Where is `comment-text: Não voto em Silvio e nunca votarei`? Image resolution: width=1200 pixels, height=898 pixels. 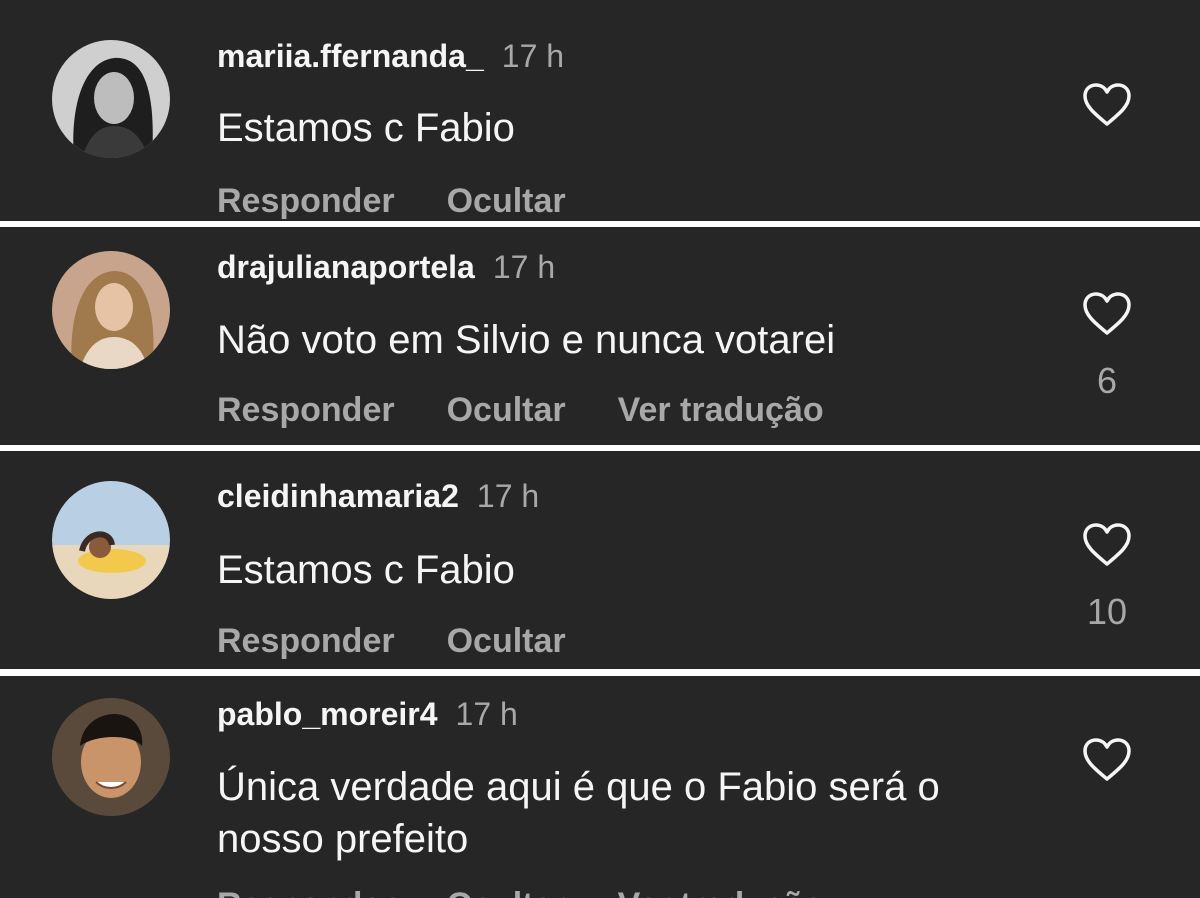
comment-text: Não voto em Silvio e nunca votarei is located at coordinates (526, 340).